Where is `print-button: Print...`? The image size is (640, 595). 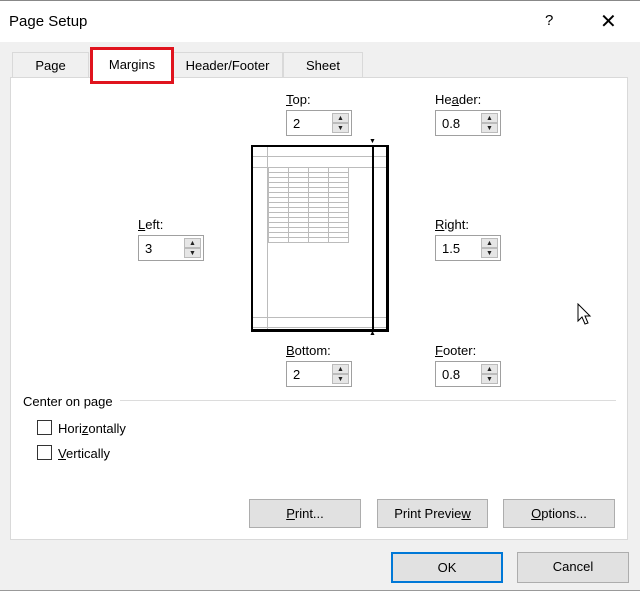
print-button: Print... is located at coordinates (305, 513).